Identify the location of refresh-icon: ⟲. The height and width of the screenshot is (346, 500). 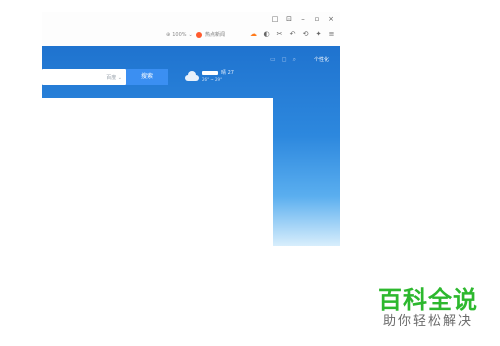
(305, 34).